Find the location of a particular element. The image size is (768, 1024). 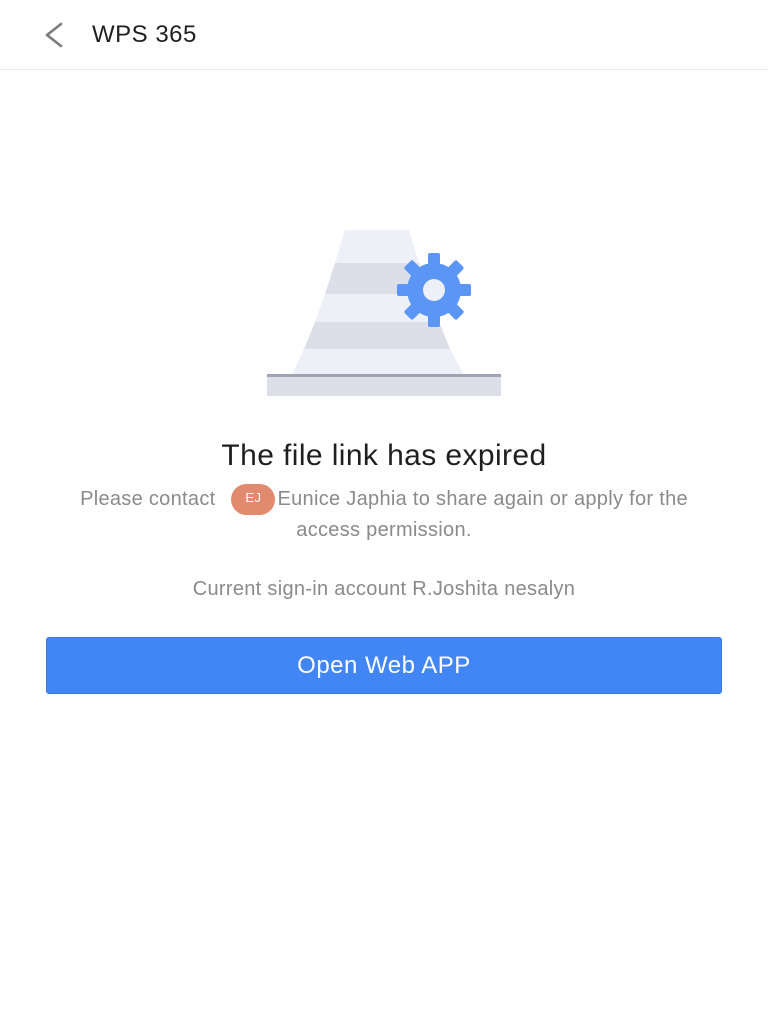

back-button is located at coordinates (52, 35).